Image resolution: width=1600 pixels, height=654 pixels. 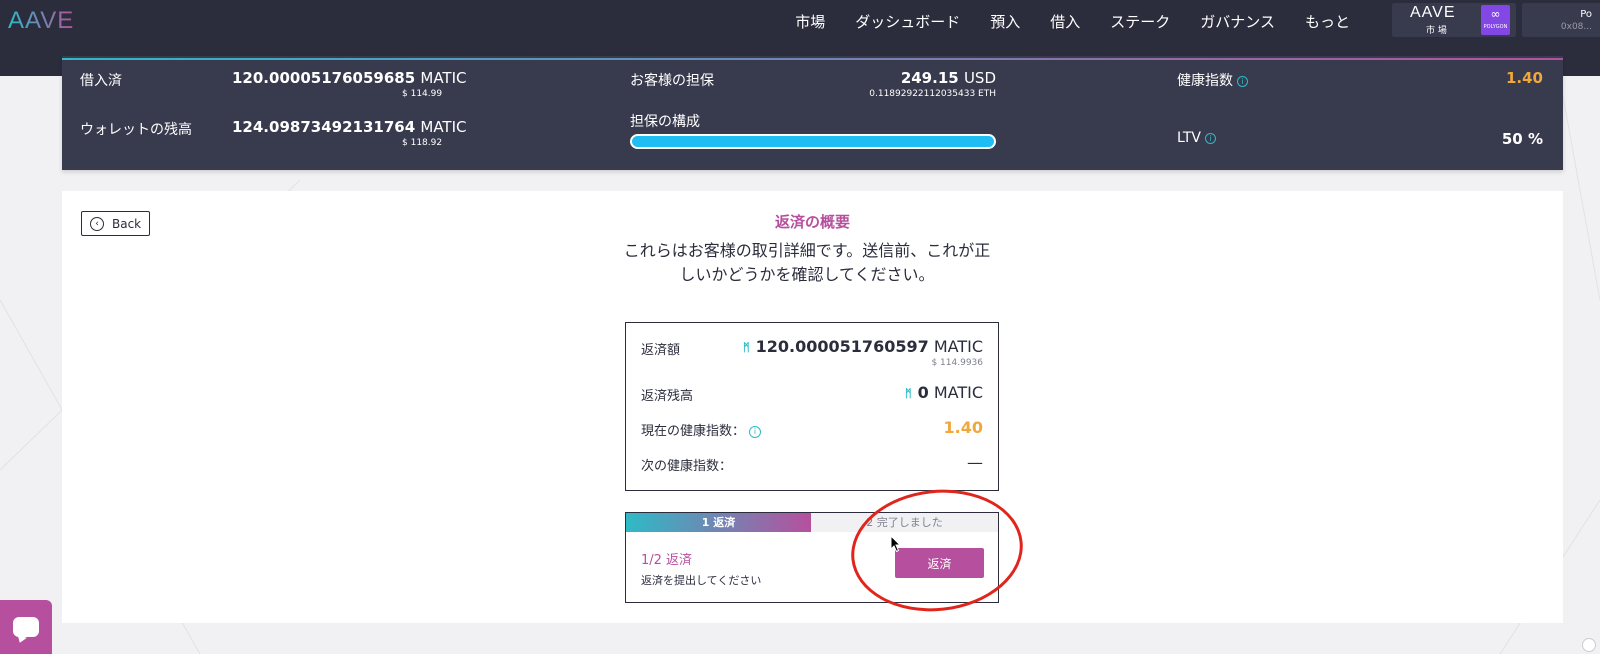 What do you see at coordinates (1433, 12) in the screenshot?
I see `market-name: AAVE` at bounding box center [1433, 12].